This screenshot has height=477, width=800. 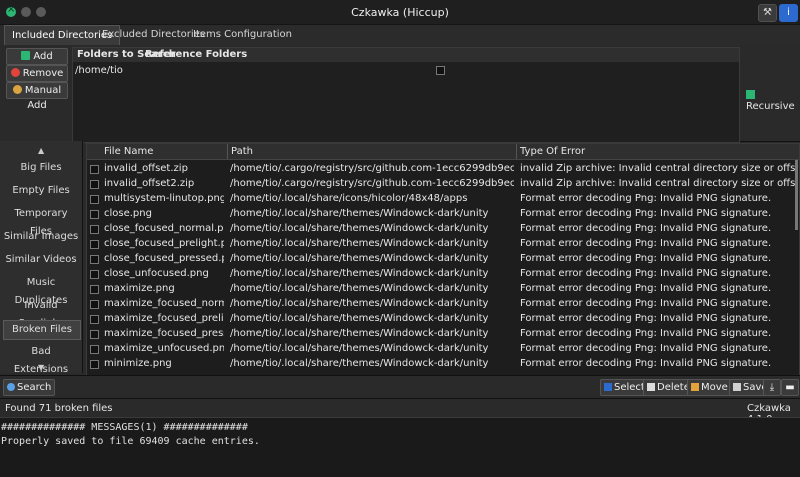 What do you see at coordinates (767, 13) in the screenshot?
I see `settings-button: ⚒` at bounding box center [767, 13].